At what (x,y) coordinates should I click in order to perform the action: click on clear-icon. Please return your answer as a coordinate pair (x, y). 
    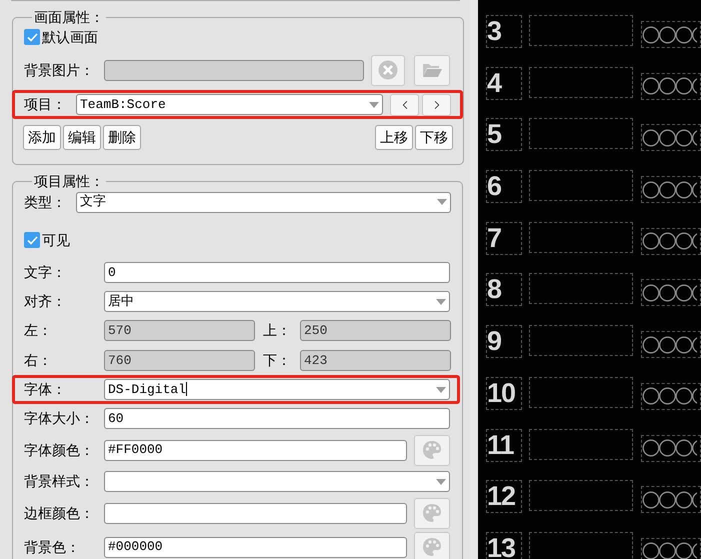
    Looking at the image, I should click on (388, 70).